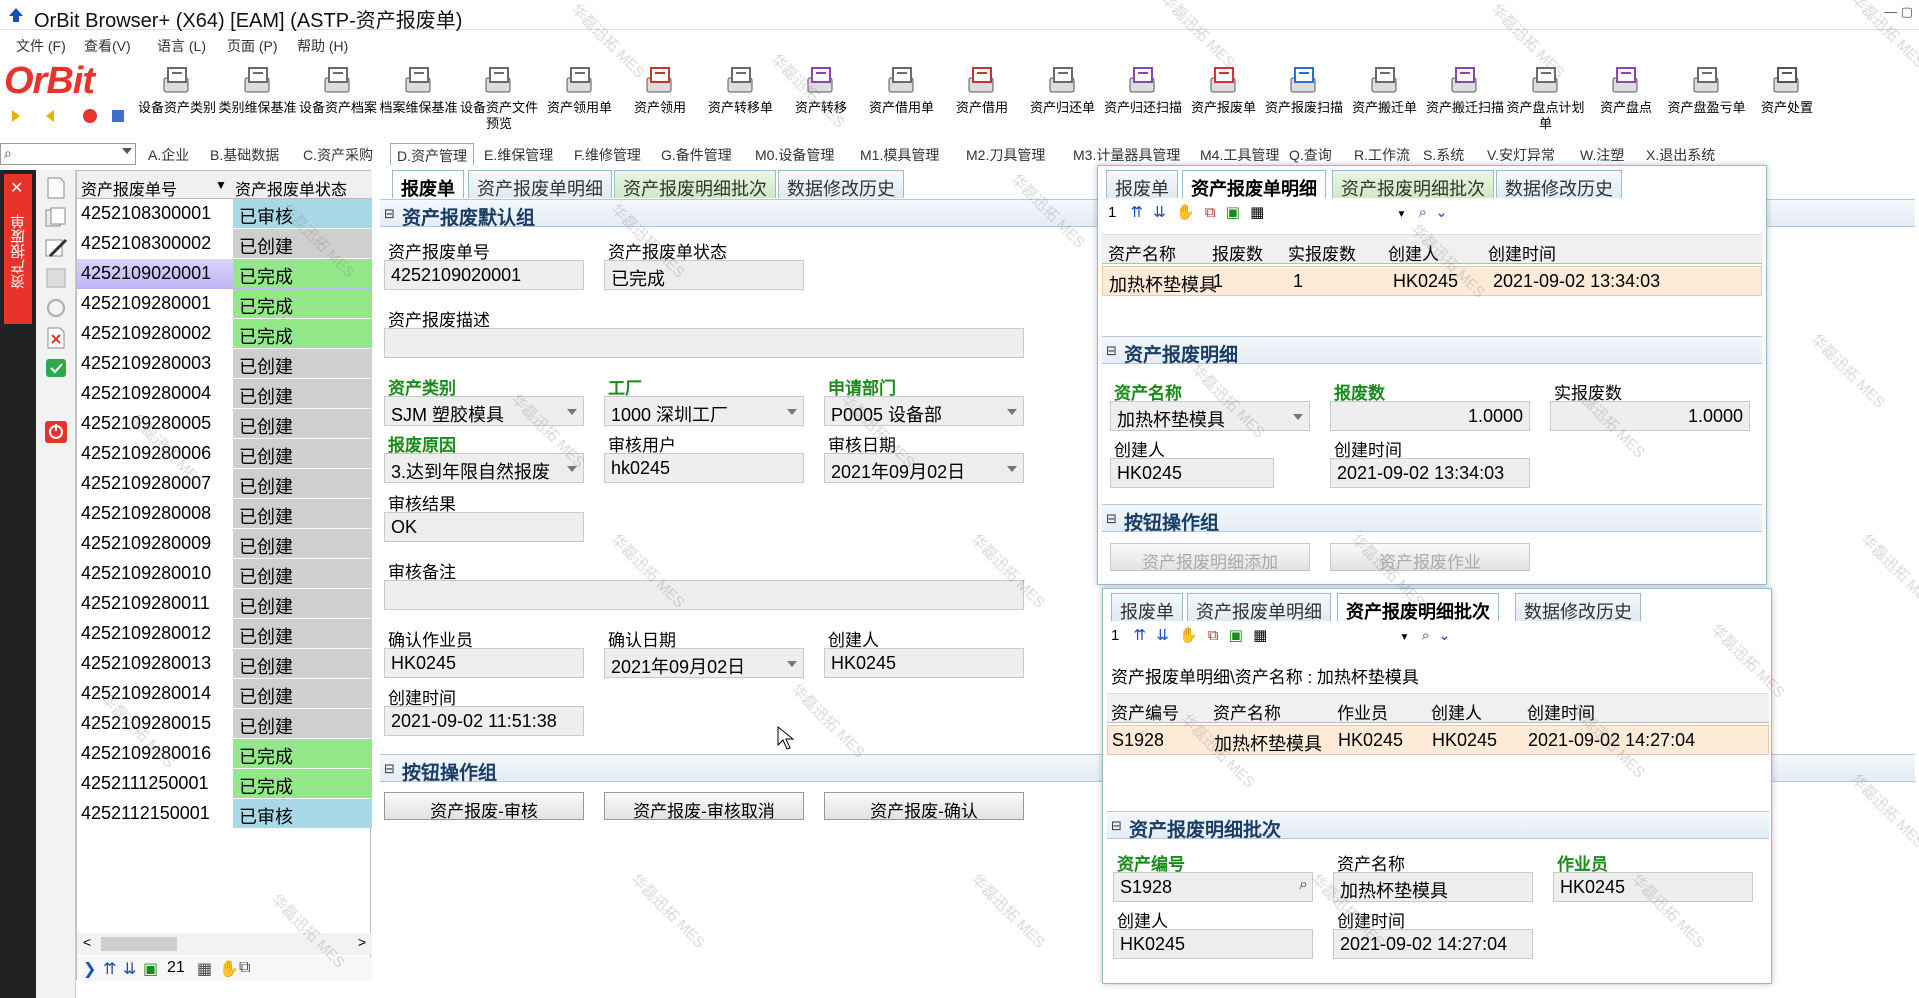  Describe the element at coordinates (419, 90) in the screenshot. I see `toolbar-button-3: 档案维保基准` at that location.